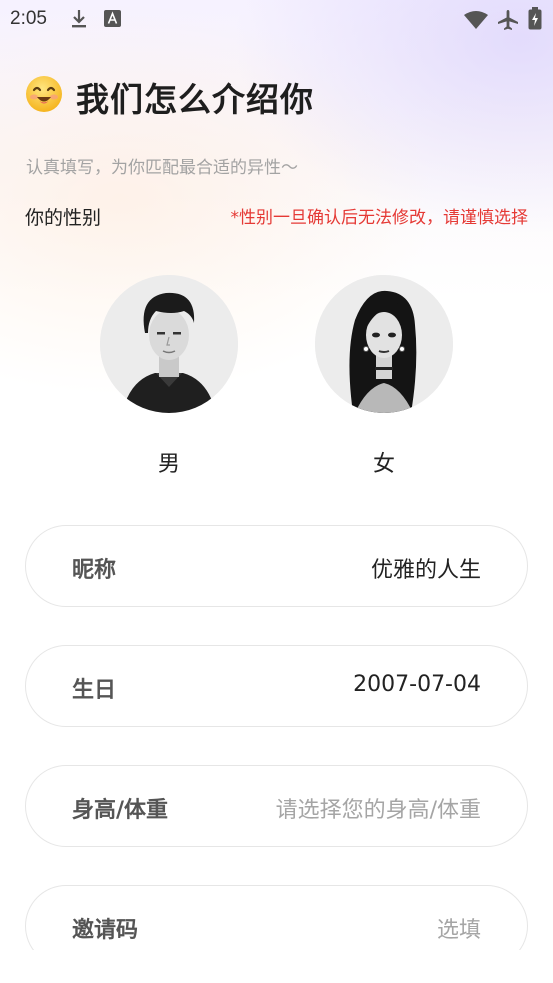 The height and width of the screenshot is (983, 553). What do you see at coordinates (105, 930) in the screenshot?
I see `invite-code-label: 邀请码` at bounding box center [105, 930].